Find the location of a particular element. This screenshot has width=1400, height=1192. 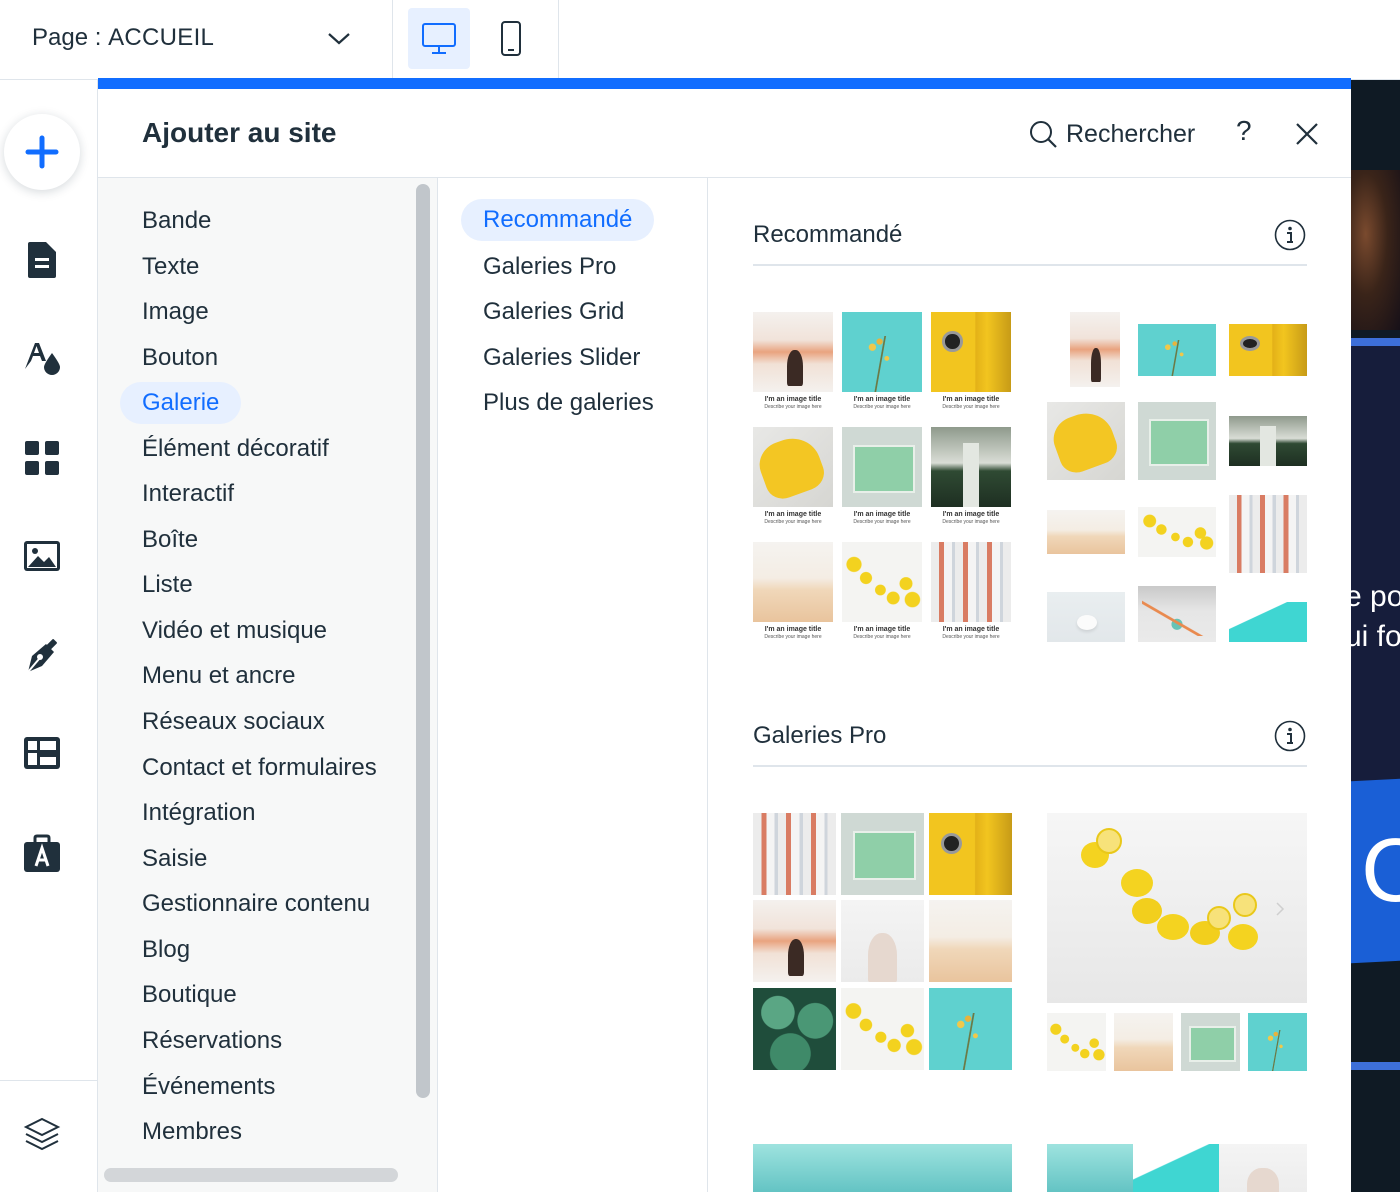

chevron-down-icon is located at coordinates (339, 39).